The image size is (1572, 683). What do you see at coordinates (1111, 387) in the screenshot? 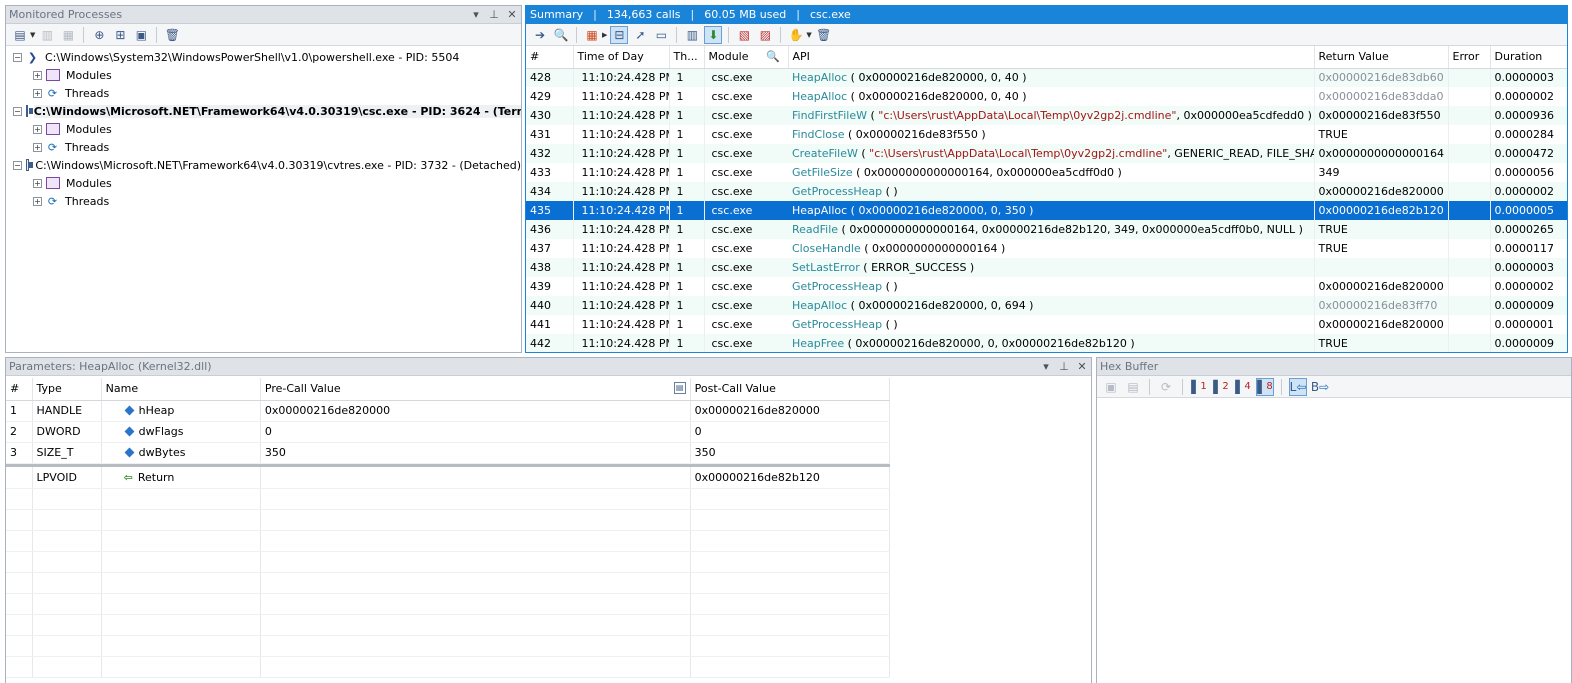
I see `save-icon: ▣` at bounding box center [1111, 387].